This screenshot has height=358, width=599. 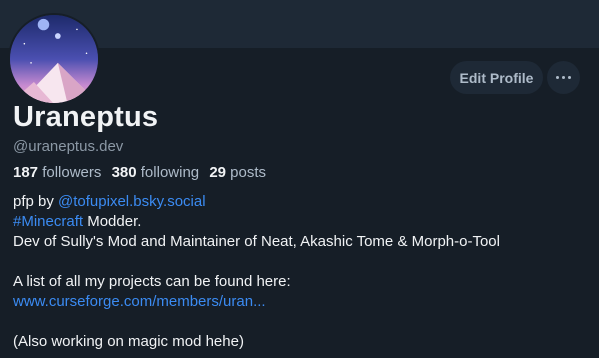 I want to click on bio-text: Modder., so click(x=112, y=221).